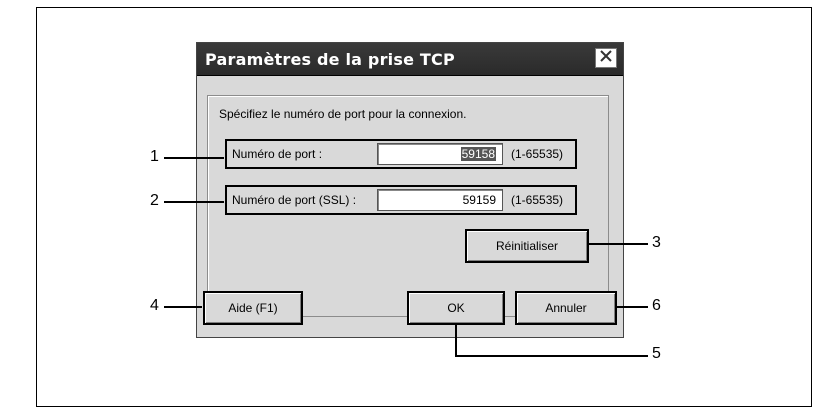 The image size is (814, 407). Describe the element at coordinates (277, 154) in the screenshot. I see `port-label: Numéro de port :` at that location.